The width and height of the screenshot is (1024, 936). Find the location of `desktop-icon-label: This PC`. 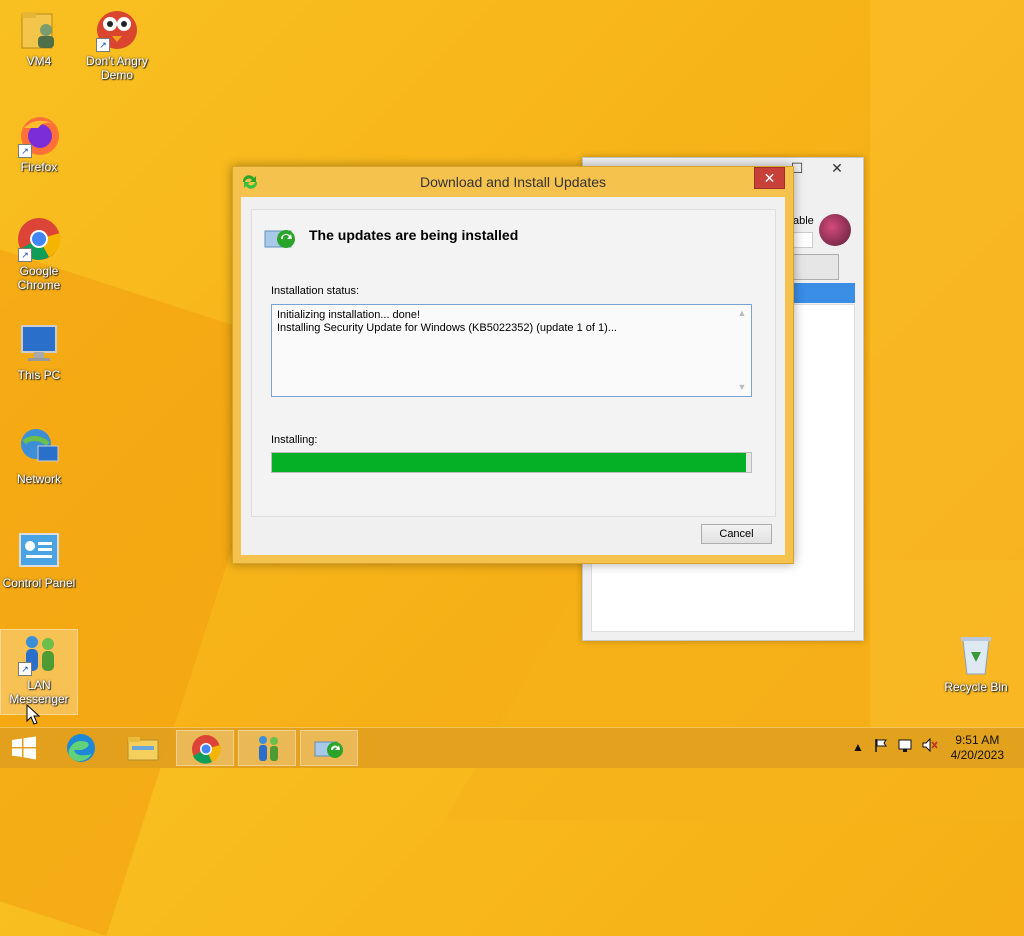

desktop-icon-label: This PC is located at coordinates (39, 375).